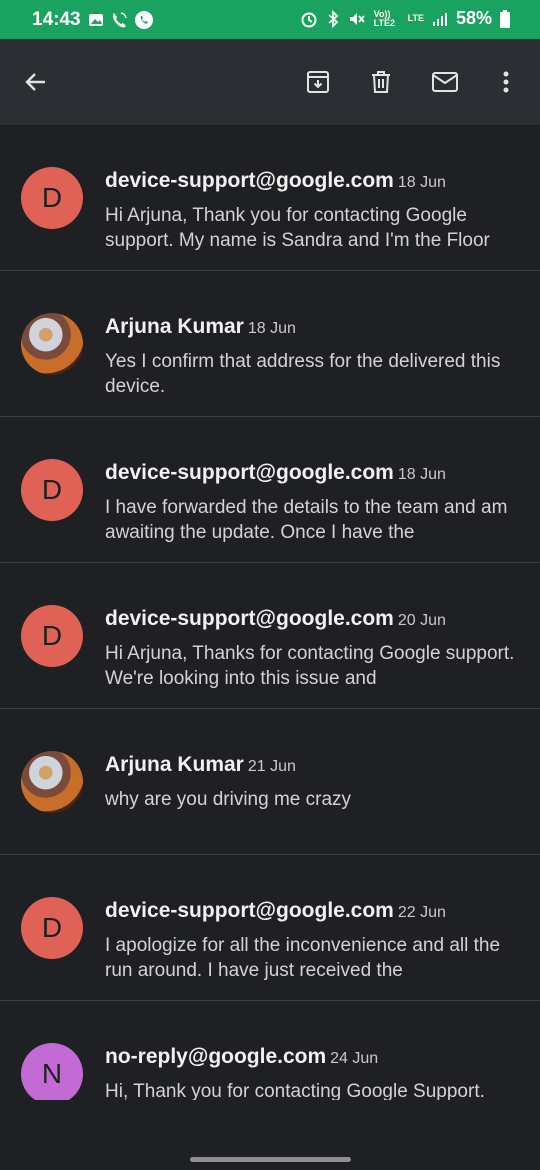 Image resolution: width=540 pixels, height=1170 pixels. I want to click on volte-label: Vo)) LTE2, so click(384, 18).